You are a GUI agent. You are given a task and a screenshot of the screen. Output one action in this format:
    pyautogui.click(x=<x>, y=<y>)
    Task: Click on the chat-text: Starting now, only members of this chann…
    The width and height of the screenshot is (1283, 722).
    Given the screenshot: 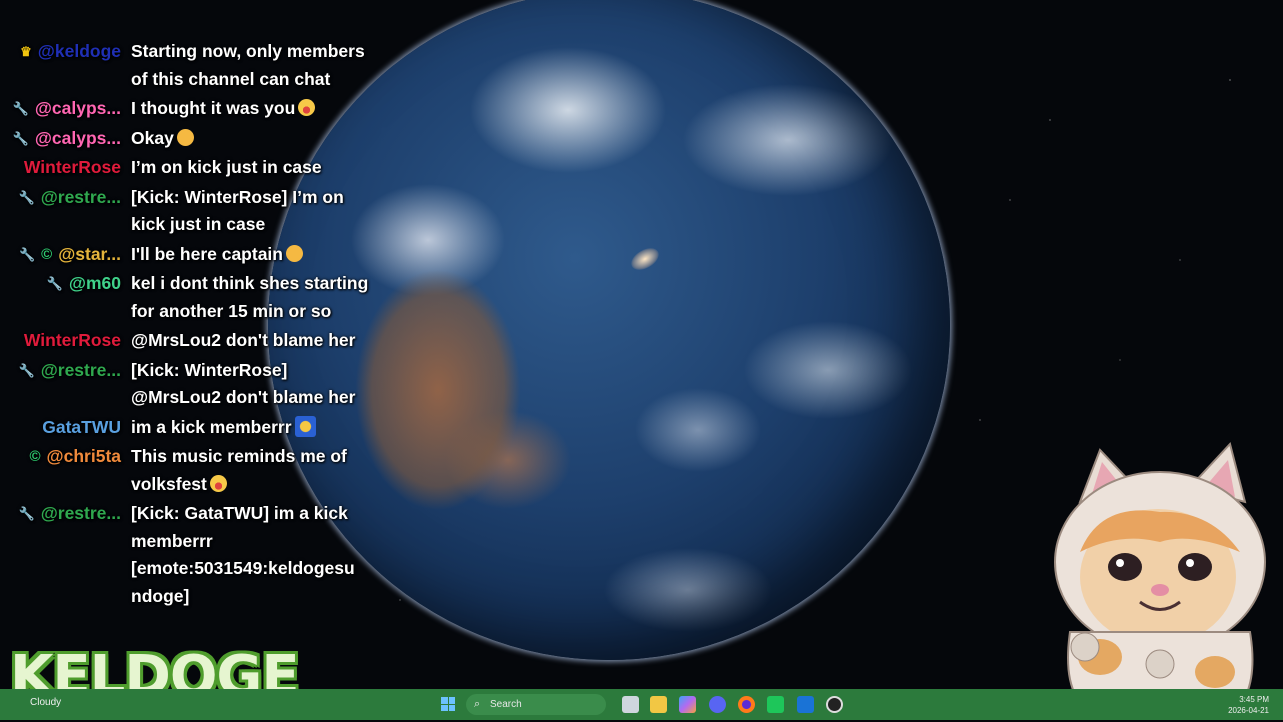 What is the action you would take?
    pyautogui.click(x=248, y=65)
    